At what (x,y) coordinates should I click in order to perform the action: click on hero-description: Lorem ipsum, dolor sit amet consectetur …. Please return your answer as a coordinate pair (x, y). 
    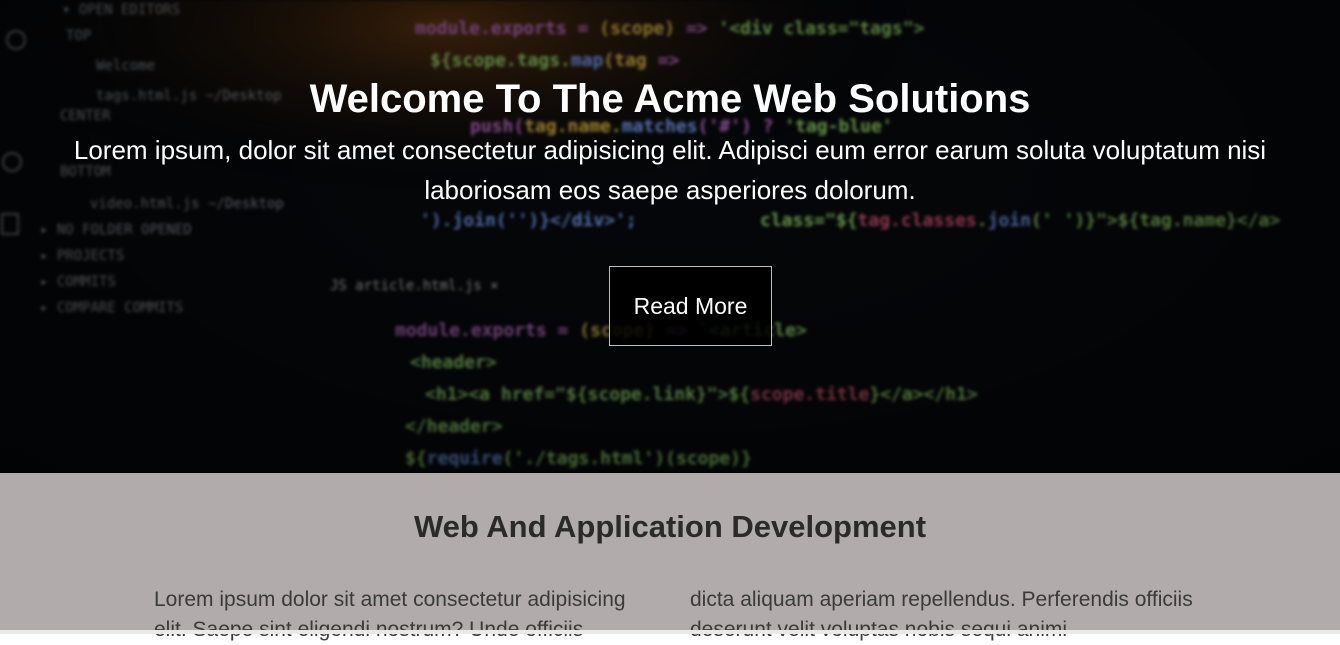
    Looking at the image, I should click on (670, 170).